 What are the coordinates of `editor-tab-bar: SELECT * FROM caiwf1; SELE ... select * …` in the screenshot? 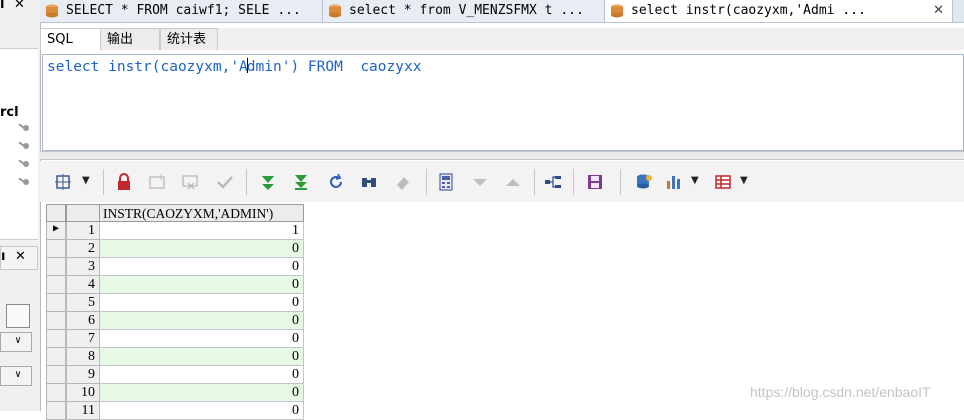 It's located at (502, 11).